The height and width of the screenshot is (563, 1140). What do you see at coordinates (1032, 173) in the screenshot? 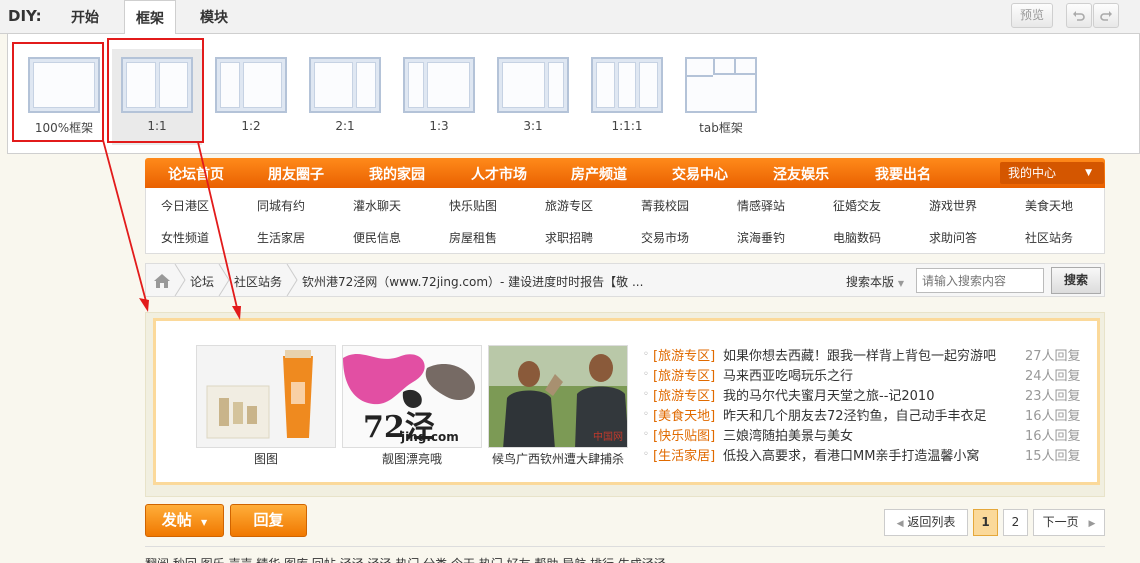
I see `my-center-label: 我的中心` at bounding box center [1032, 173].